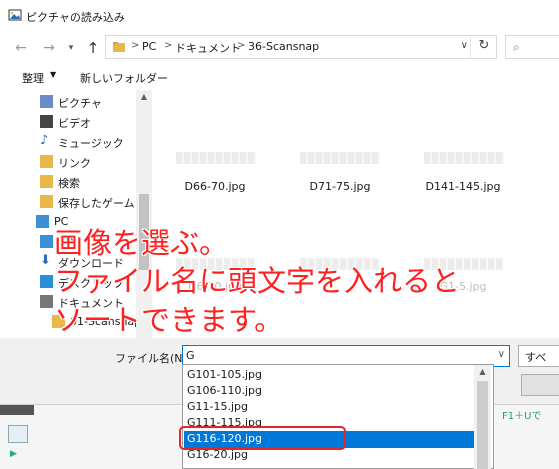 This screenshot has width=559, height=469. I want to click on arrow-left-icon: ←, so click(21, 48).